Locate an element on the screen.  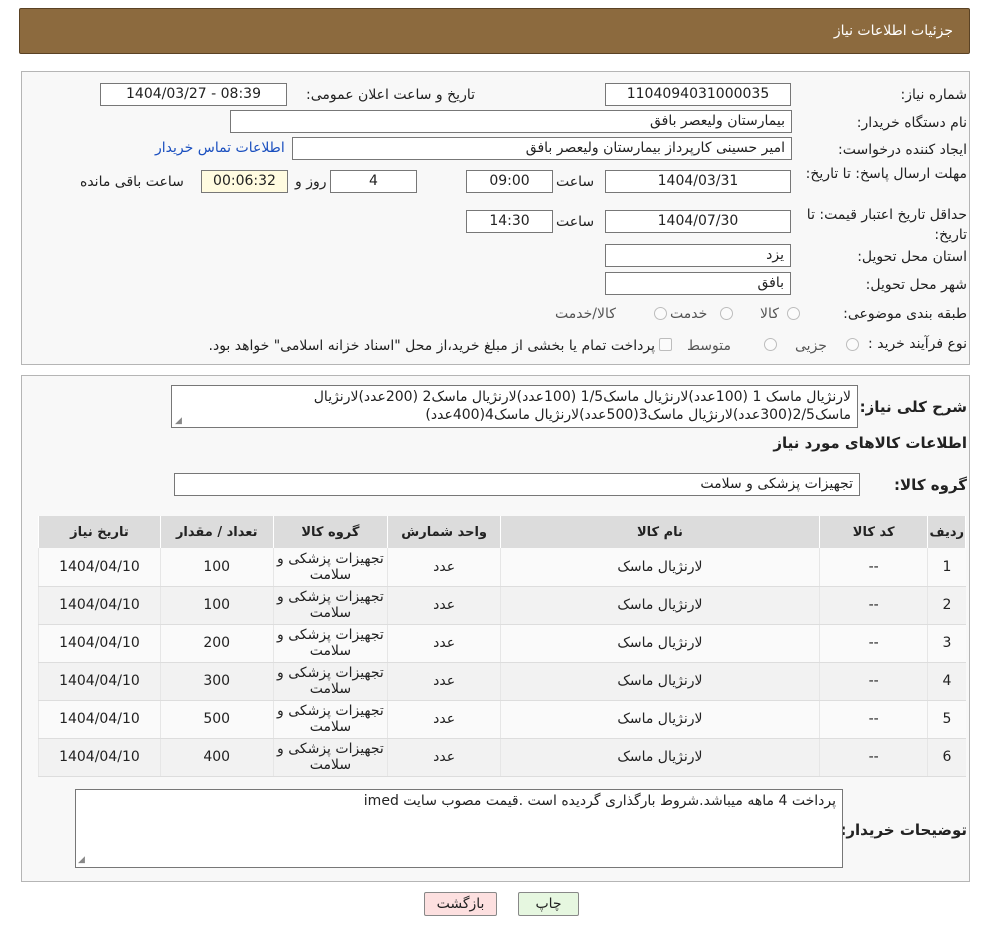
buyer-org-field: بیمارستان ولیعصر بافق is located at coordinates (511, 121).